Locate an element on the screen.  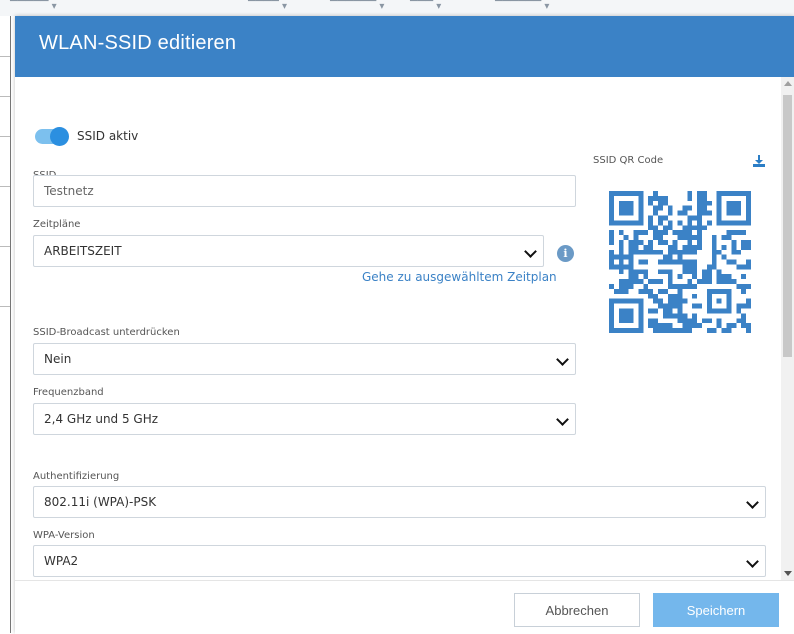
broadcast-select-value: Nein is located at coordinates (58, 359).